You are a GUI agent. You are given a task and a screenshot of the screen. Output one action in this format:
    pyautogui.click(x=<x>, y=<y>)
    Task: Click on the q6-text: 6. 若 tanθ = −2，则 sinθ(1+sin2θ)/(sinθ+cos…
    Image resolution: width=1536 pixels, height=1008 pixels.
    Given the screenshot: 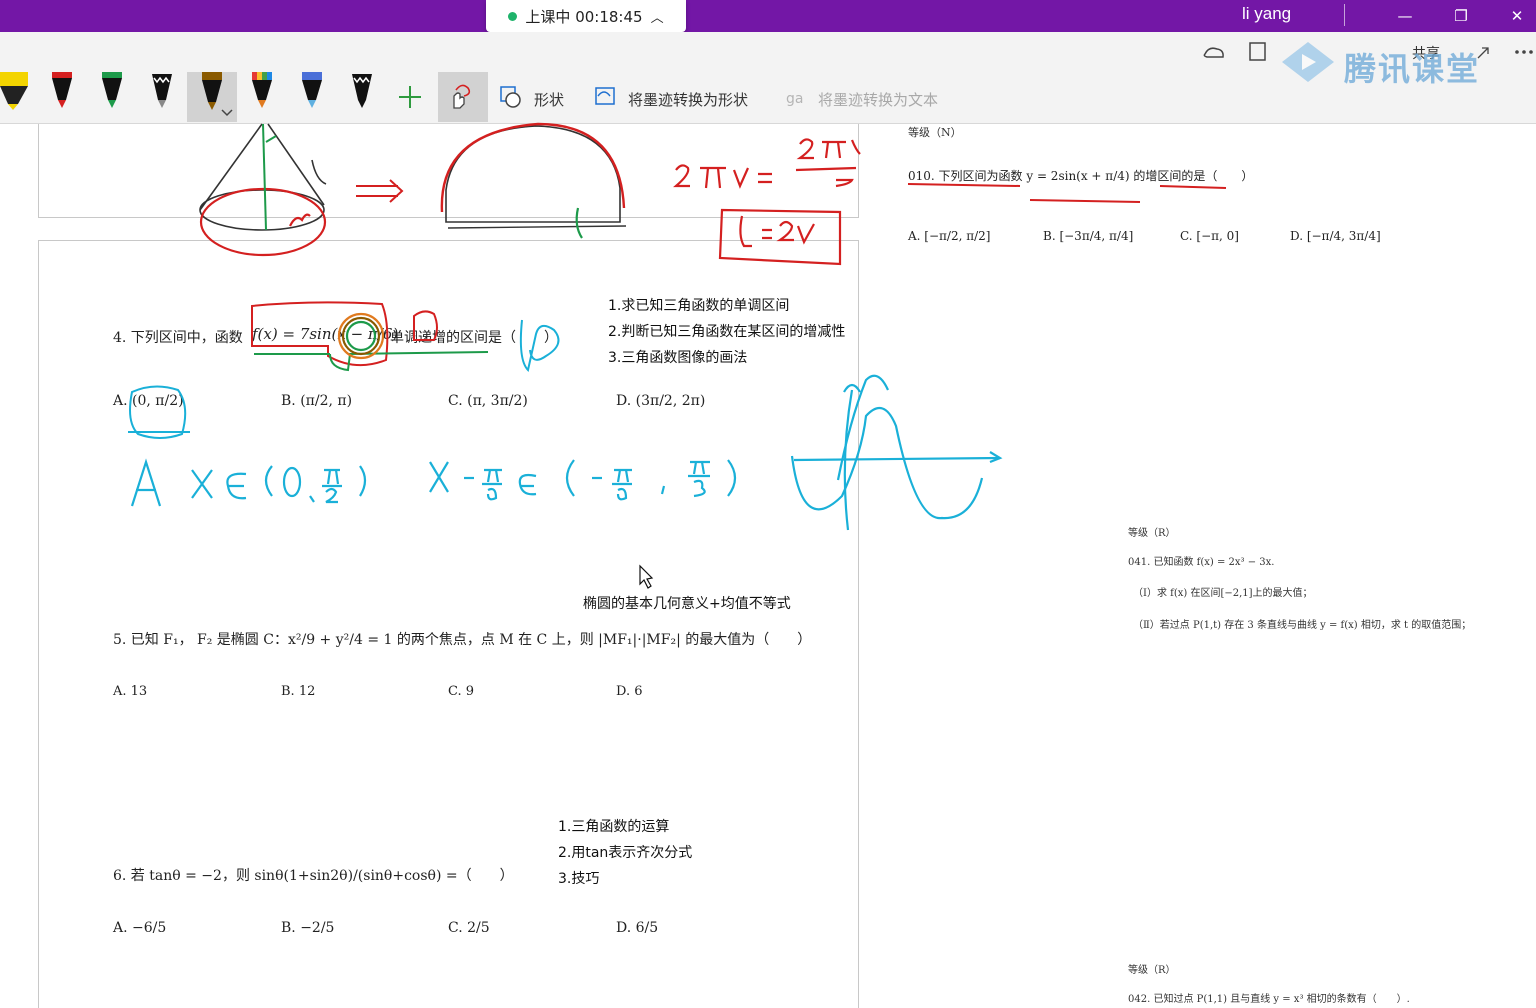 What is the action you would take?
    pyautogui.click(x=313, y=876)
    